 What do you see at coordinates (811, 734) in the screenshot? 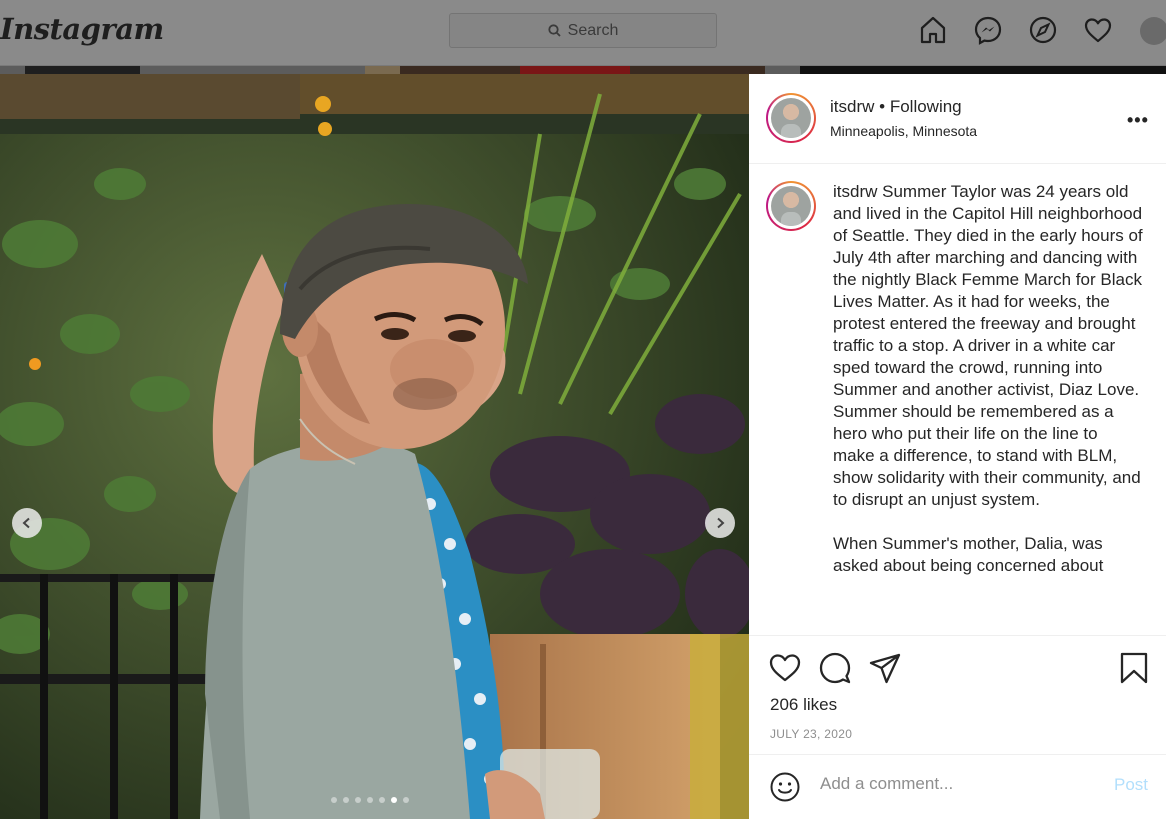
I see `post-date: JULY 23, 2020` at bounding box center [811, 734].